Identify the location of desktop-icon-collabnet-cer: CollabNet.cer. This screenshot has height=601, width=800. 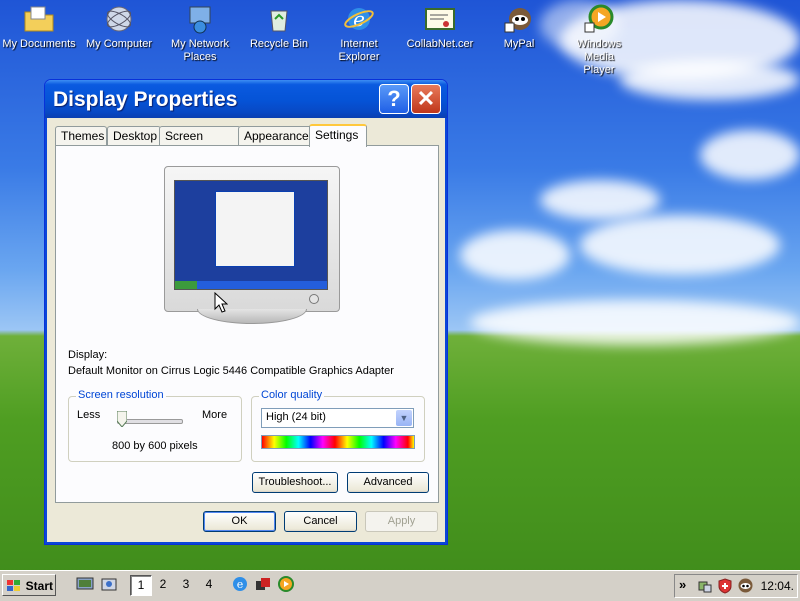
(440, 27).